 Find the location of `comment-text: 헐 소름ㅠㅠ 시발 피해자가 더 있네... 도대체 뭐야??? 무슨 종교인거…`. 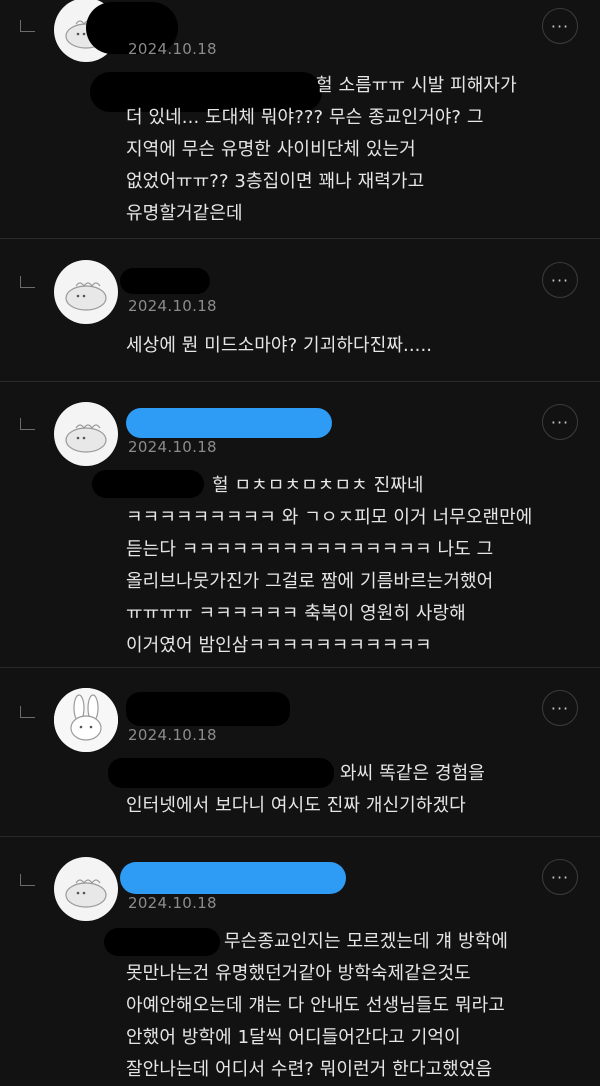

comment-text: 헐 소름ㅠㅠ 시발 피해자가 더 있네... 도대체 뭐야??? 무슨 종교인거… is located at coordinates (321, 149).